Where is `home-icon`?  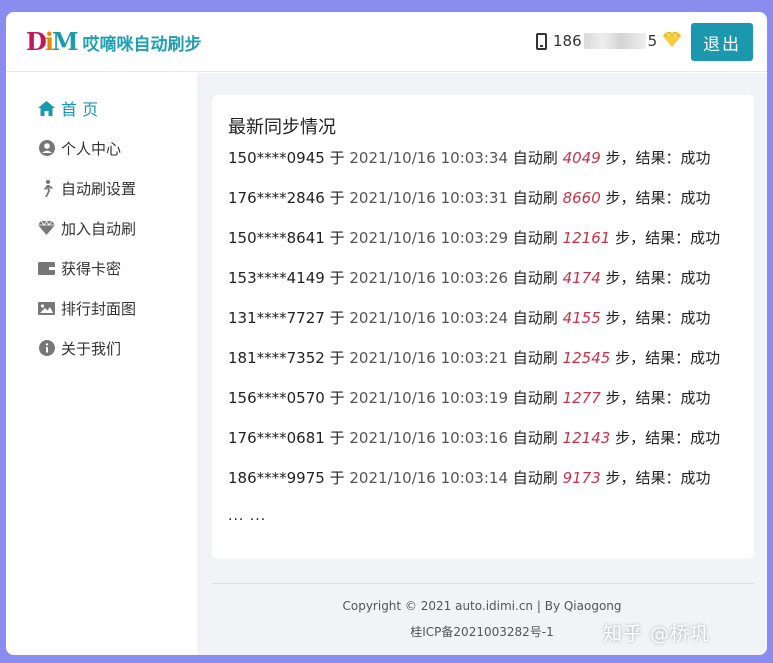 home-icon is located at coordinates (46, 108).